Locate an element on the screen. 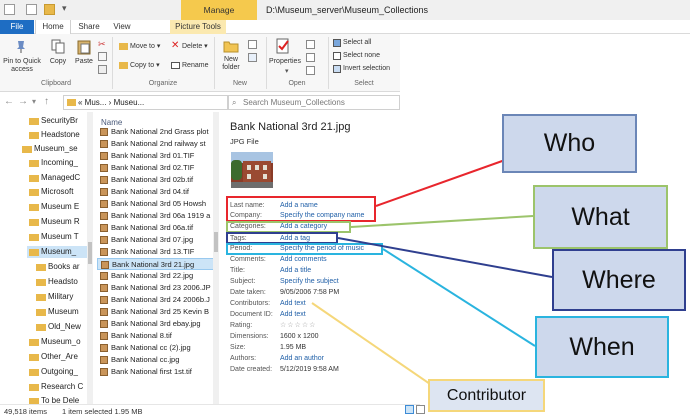 This screenshot has height=419, width=690. callout-where: Where is located at coordinates (619, 280).